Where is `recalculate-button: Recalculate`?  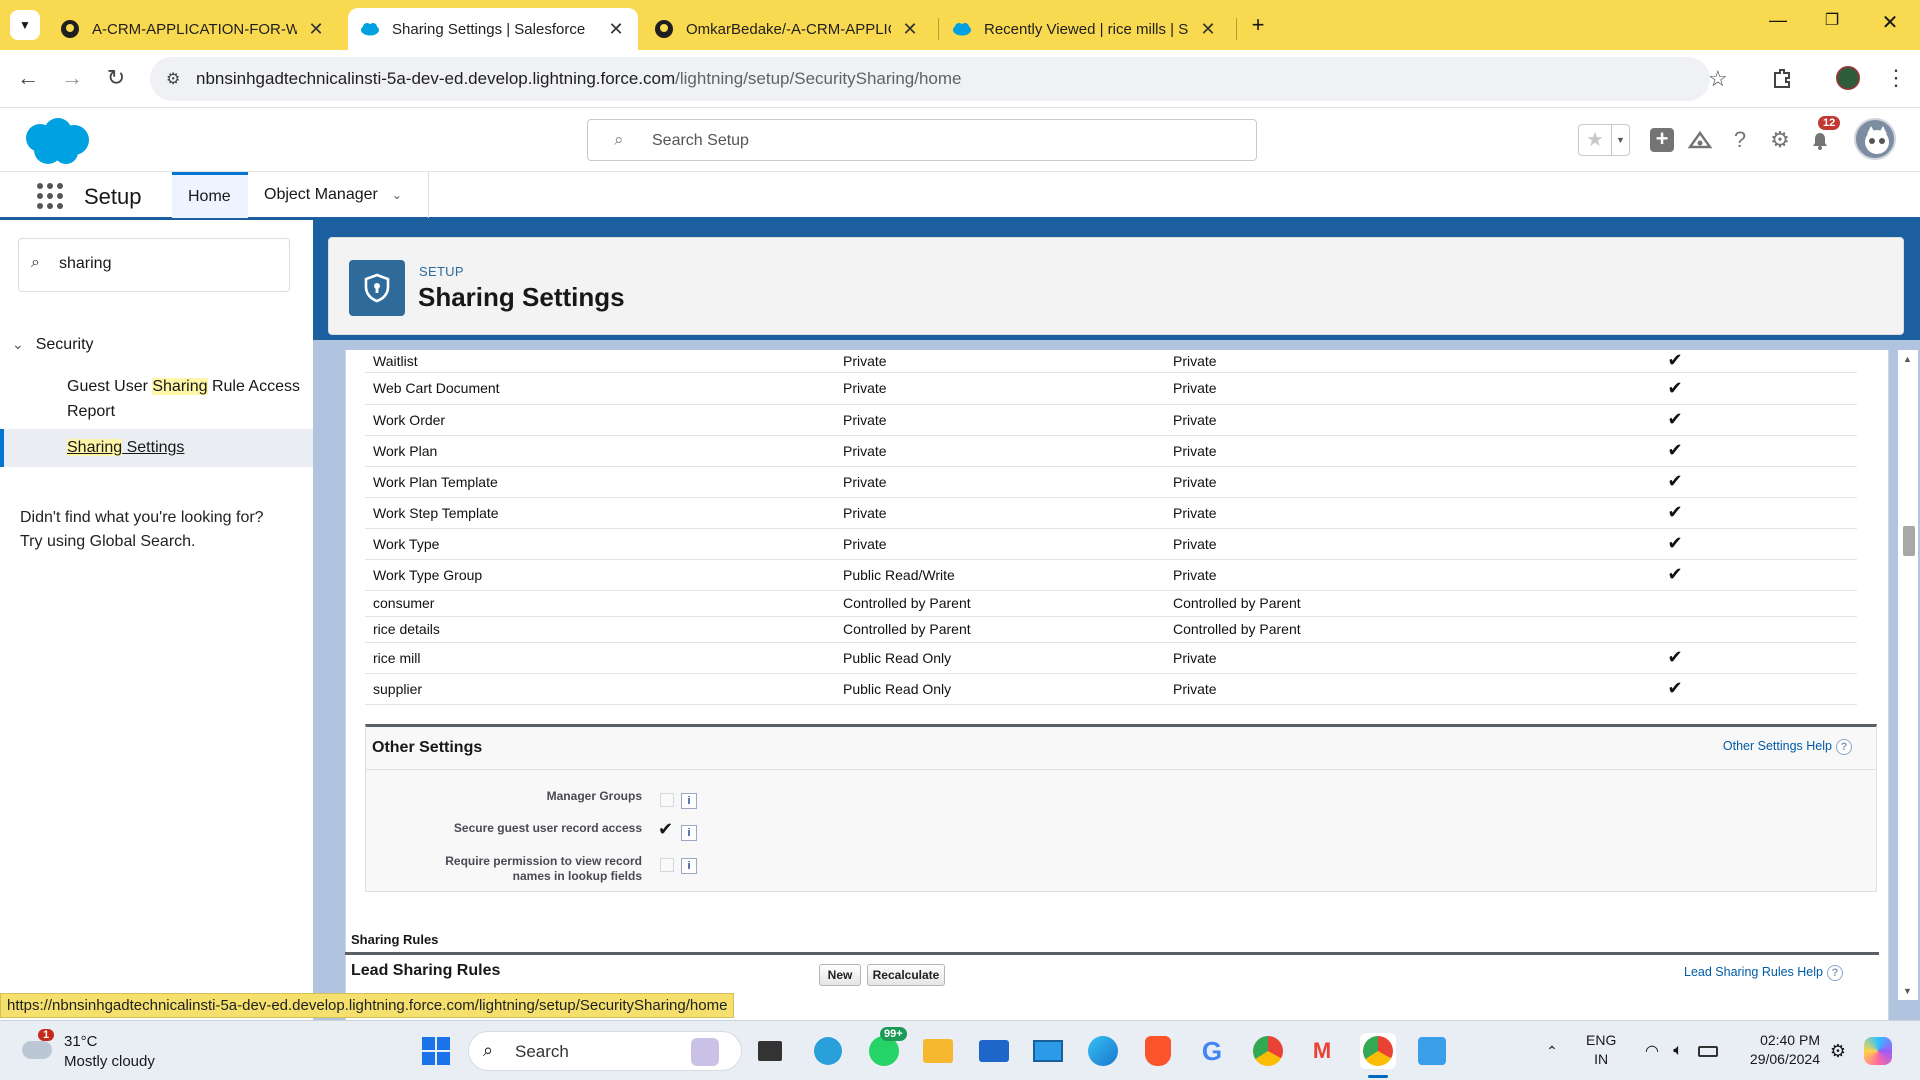
recalculate-button: Recalculate is located at coordinates (906, 975).